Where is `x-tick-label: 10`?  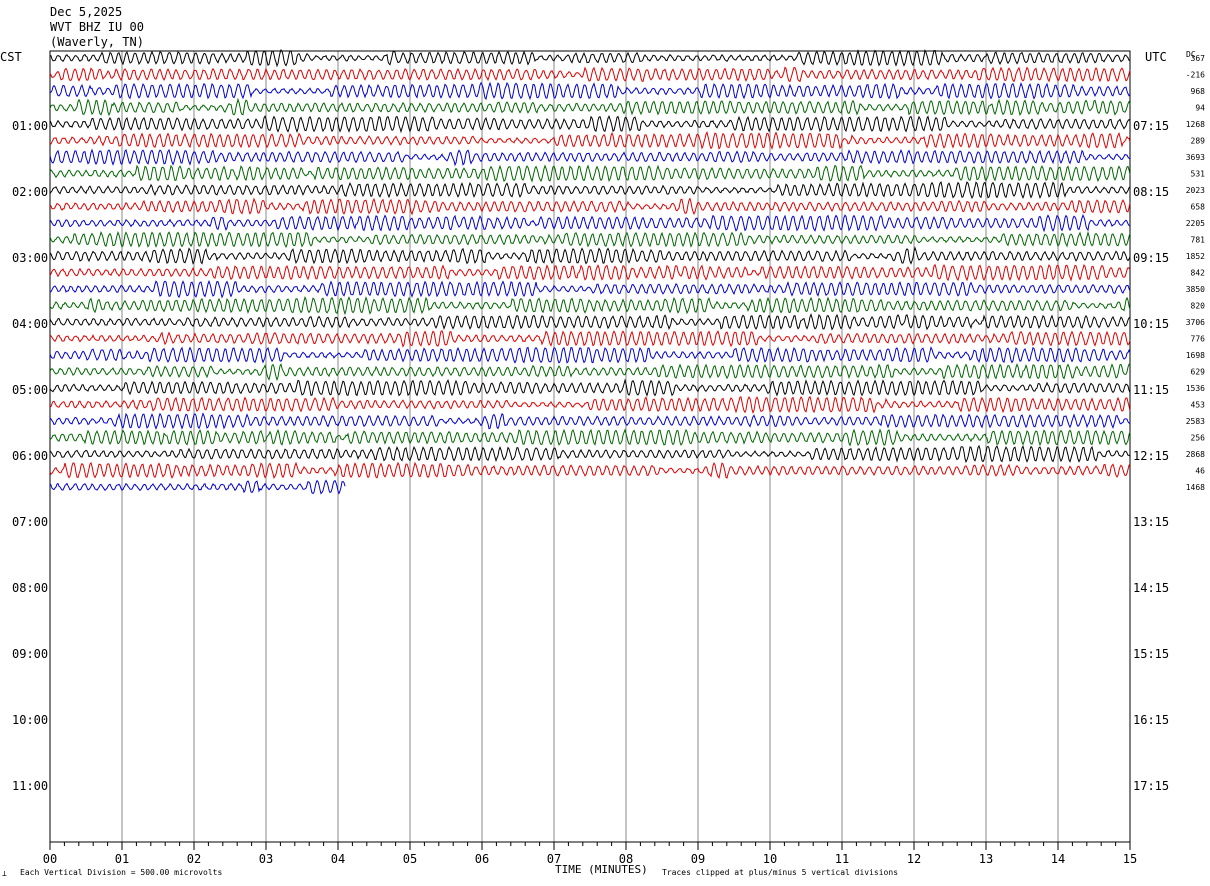
x-tick-label: 10 is located at coordinates (770, 859).